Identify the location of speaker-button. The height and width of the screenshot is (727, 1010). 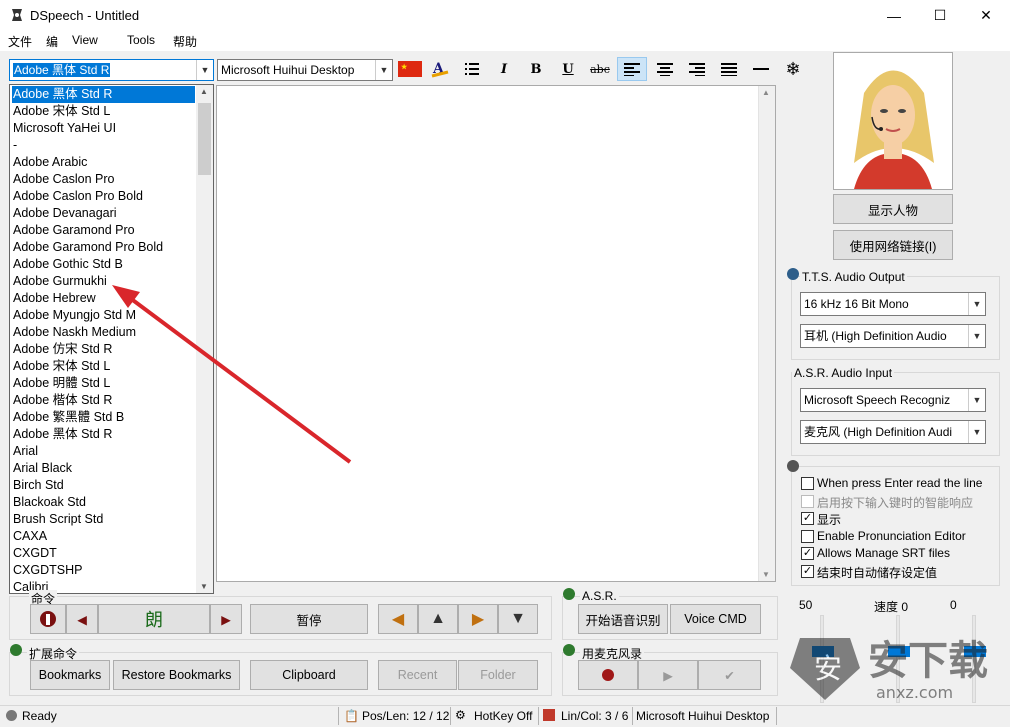
(48, 619).